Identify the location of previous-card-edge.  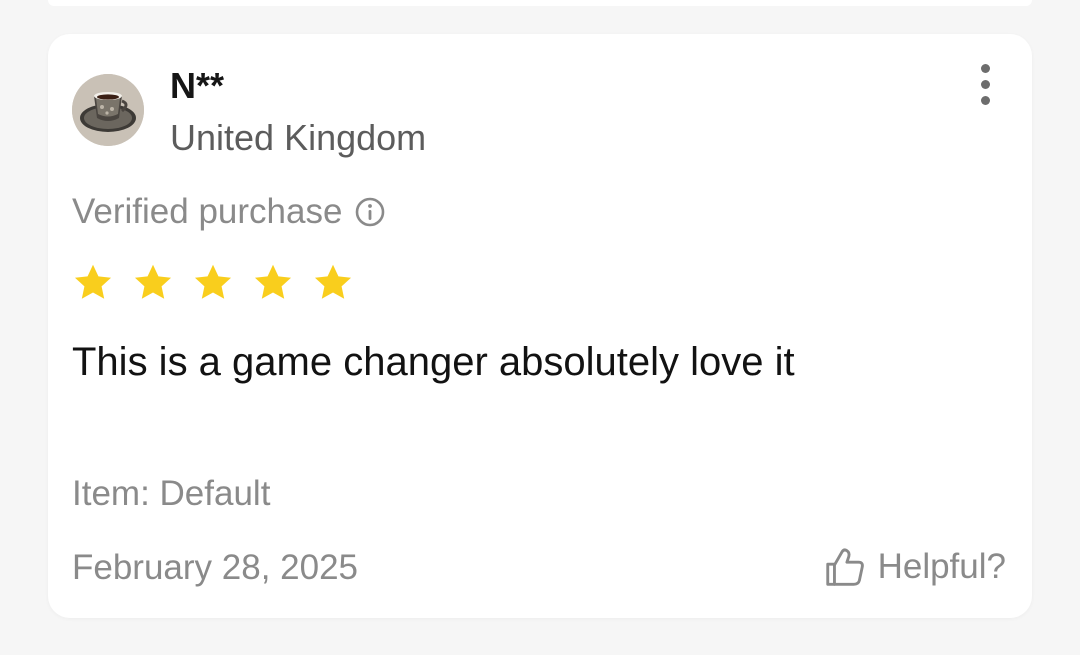
(540, 3).